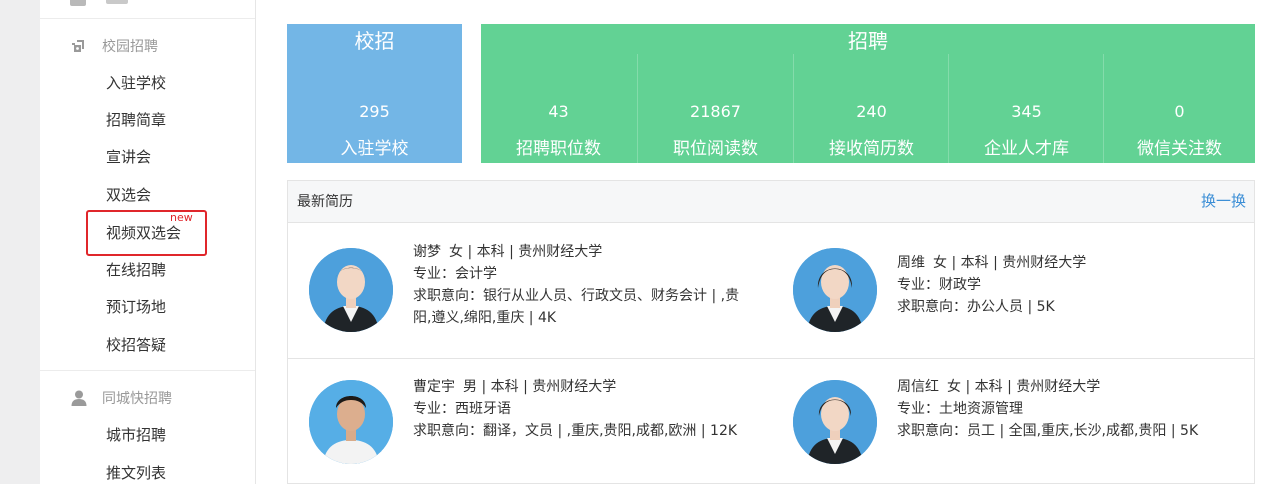 This screenshot has width=1280, height=493. What do you see at coordinates (136, 473) in the screenshot?
I see `sidebar-item-article-list: 推文列表` at bounding box center [136, 473].